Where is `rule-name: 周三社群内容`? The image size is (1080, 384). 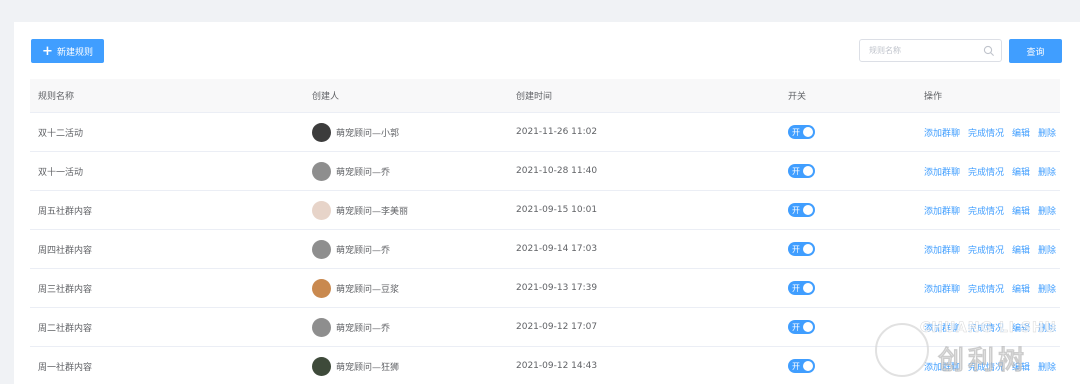 rule-name: 周三社群内容 is located at coordinates (65, 289).